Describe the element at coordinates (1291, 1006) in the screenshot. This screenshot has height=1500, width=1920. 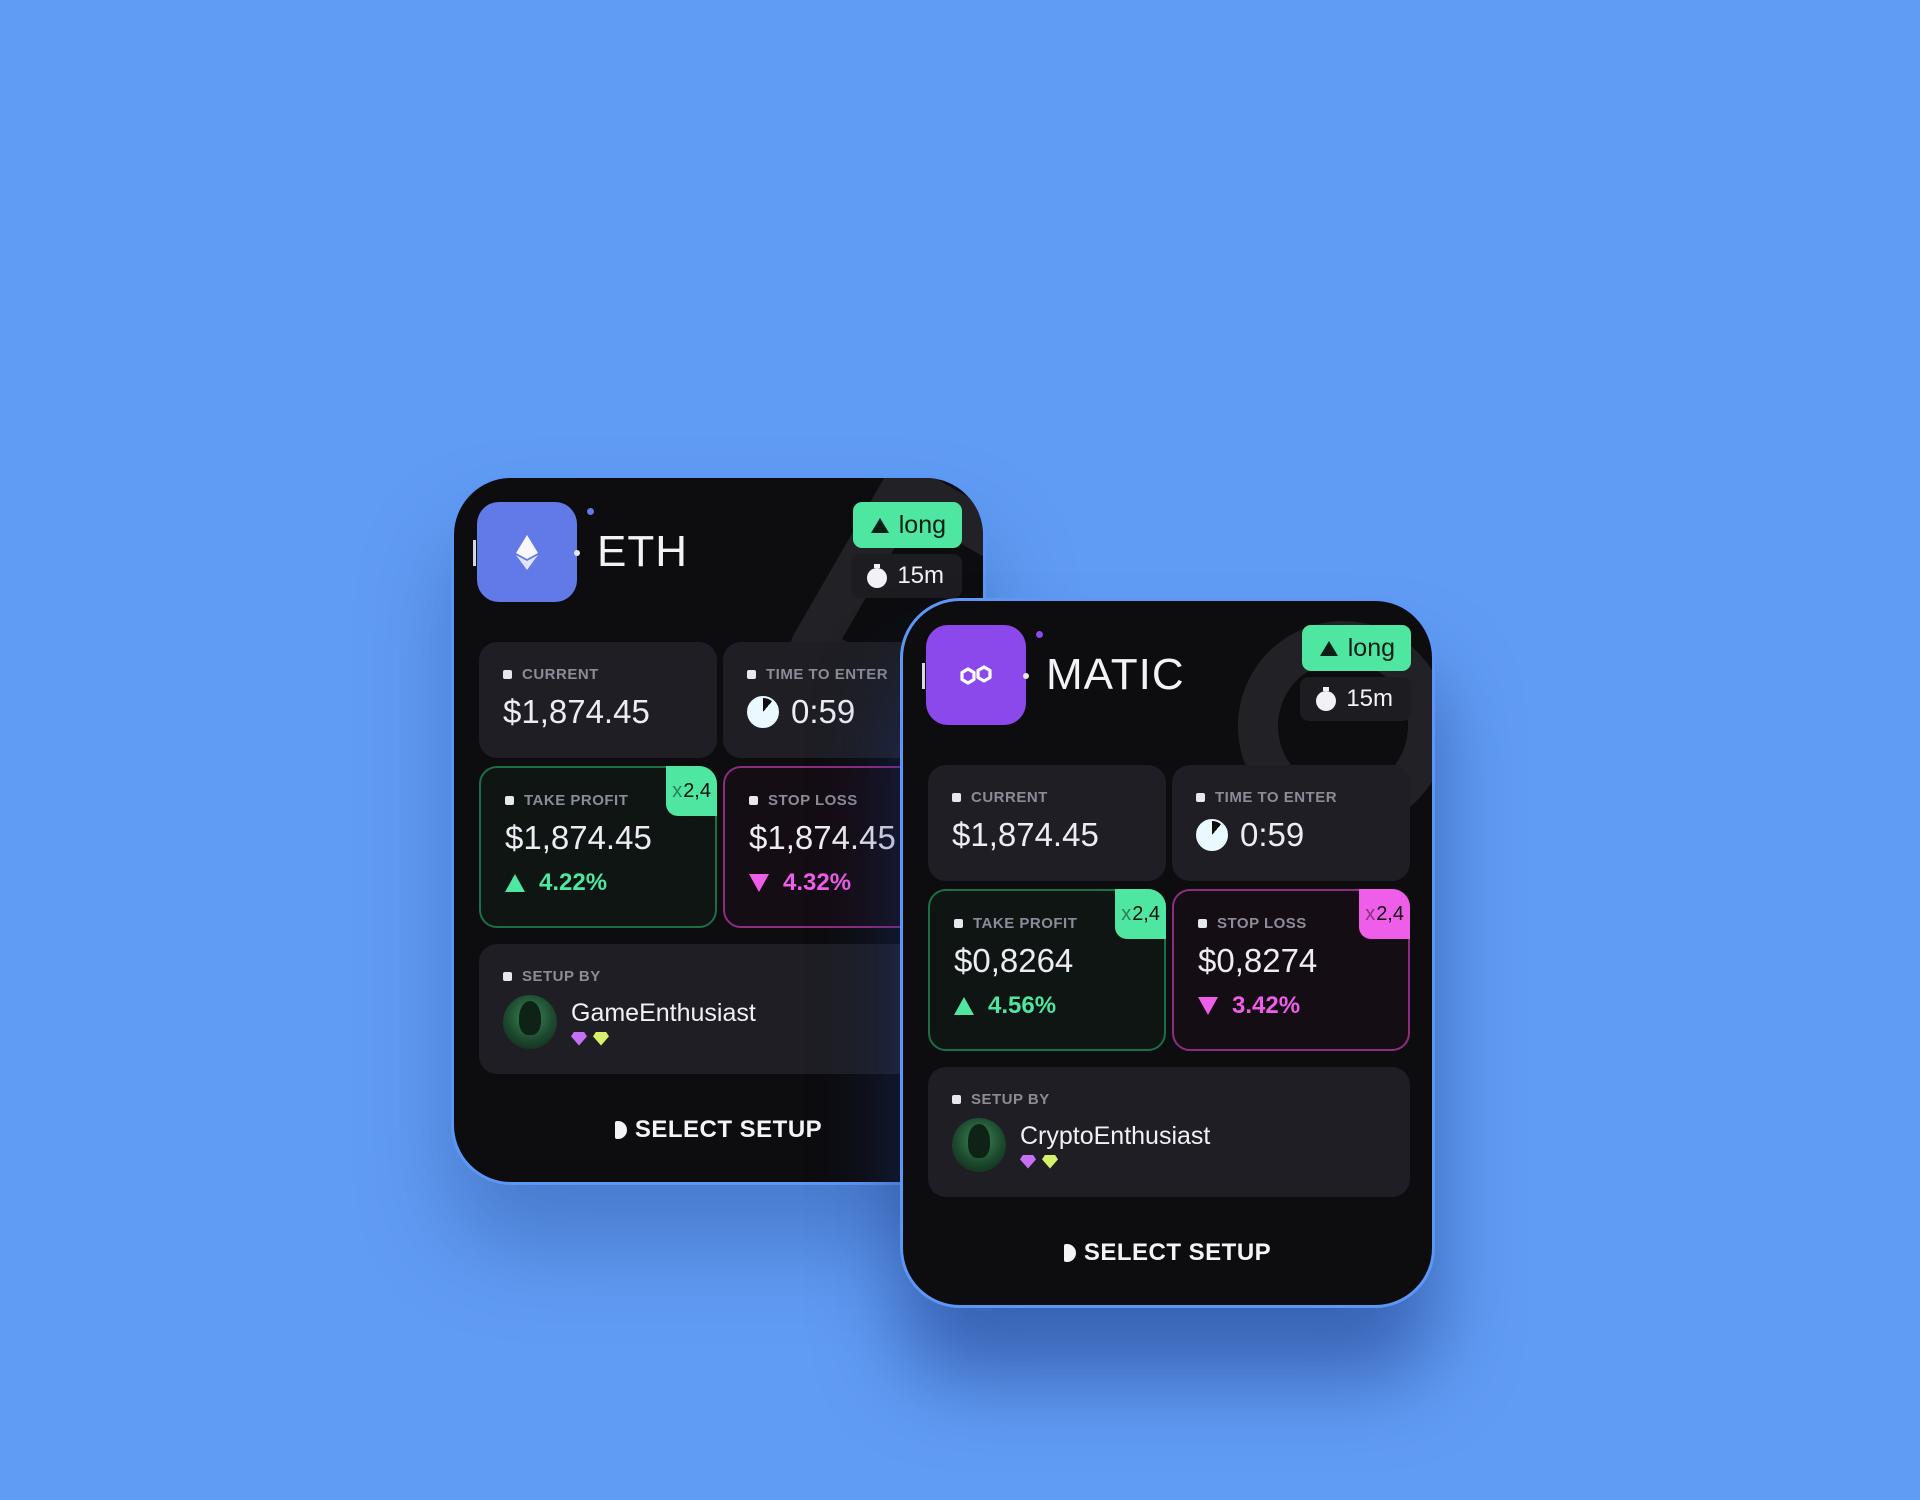
I see `stop-loss-percent: 3.42%` at that location.